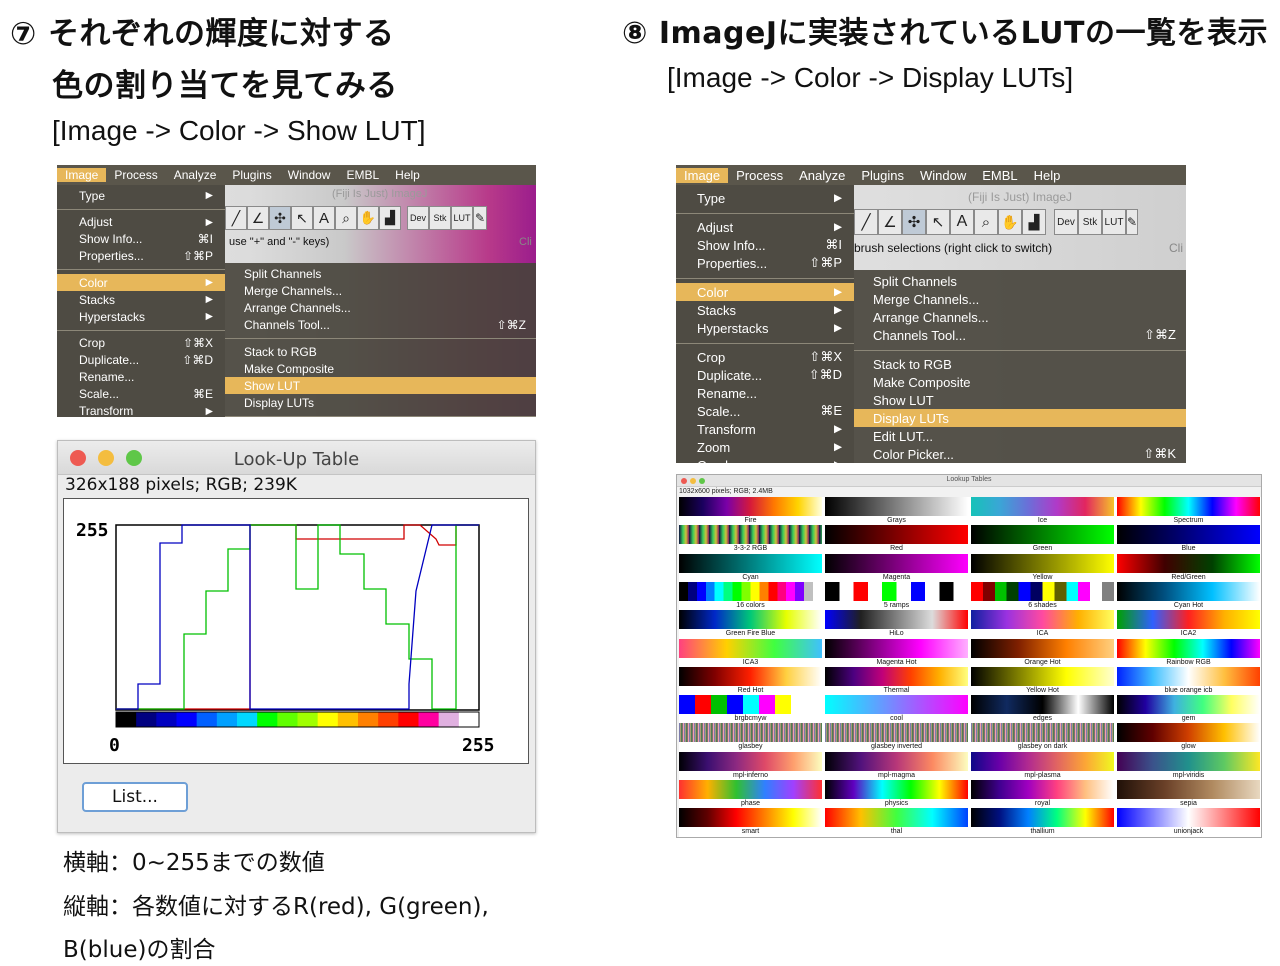 This screenshot has height=966, width=1280. I want to click on lut-name-label: ICA, so click(1042, 634).